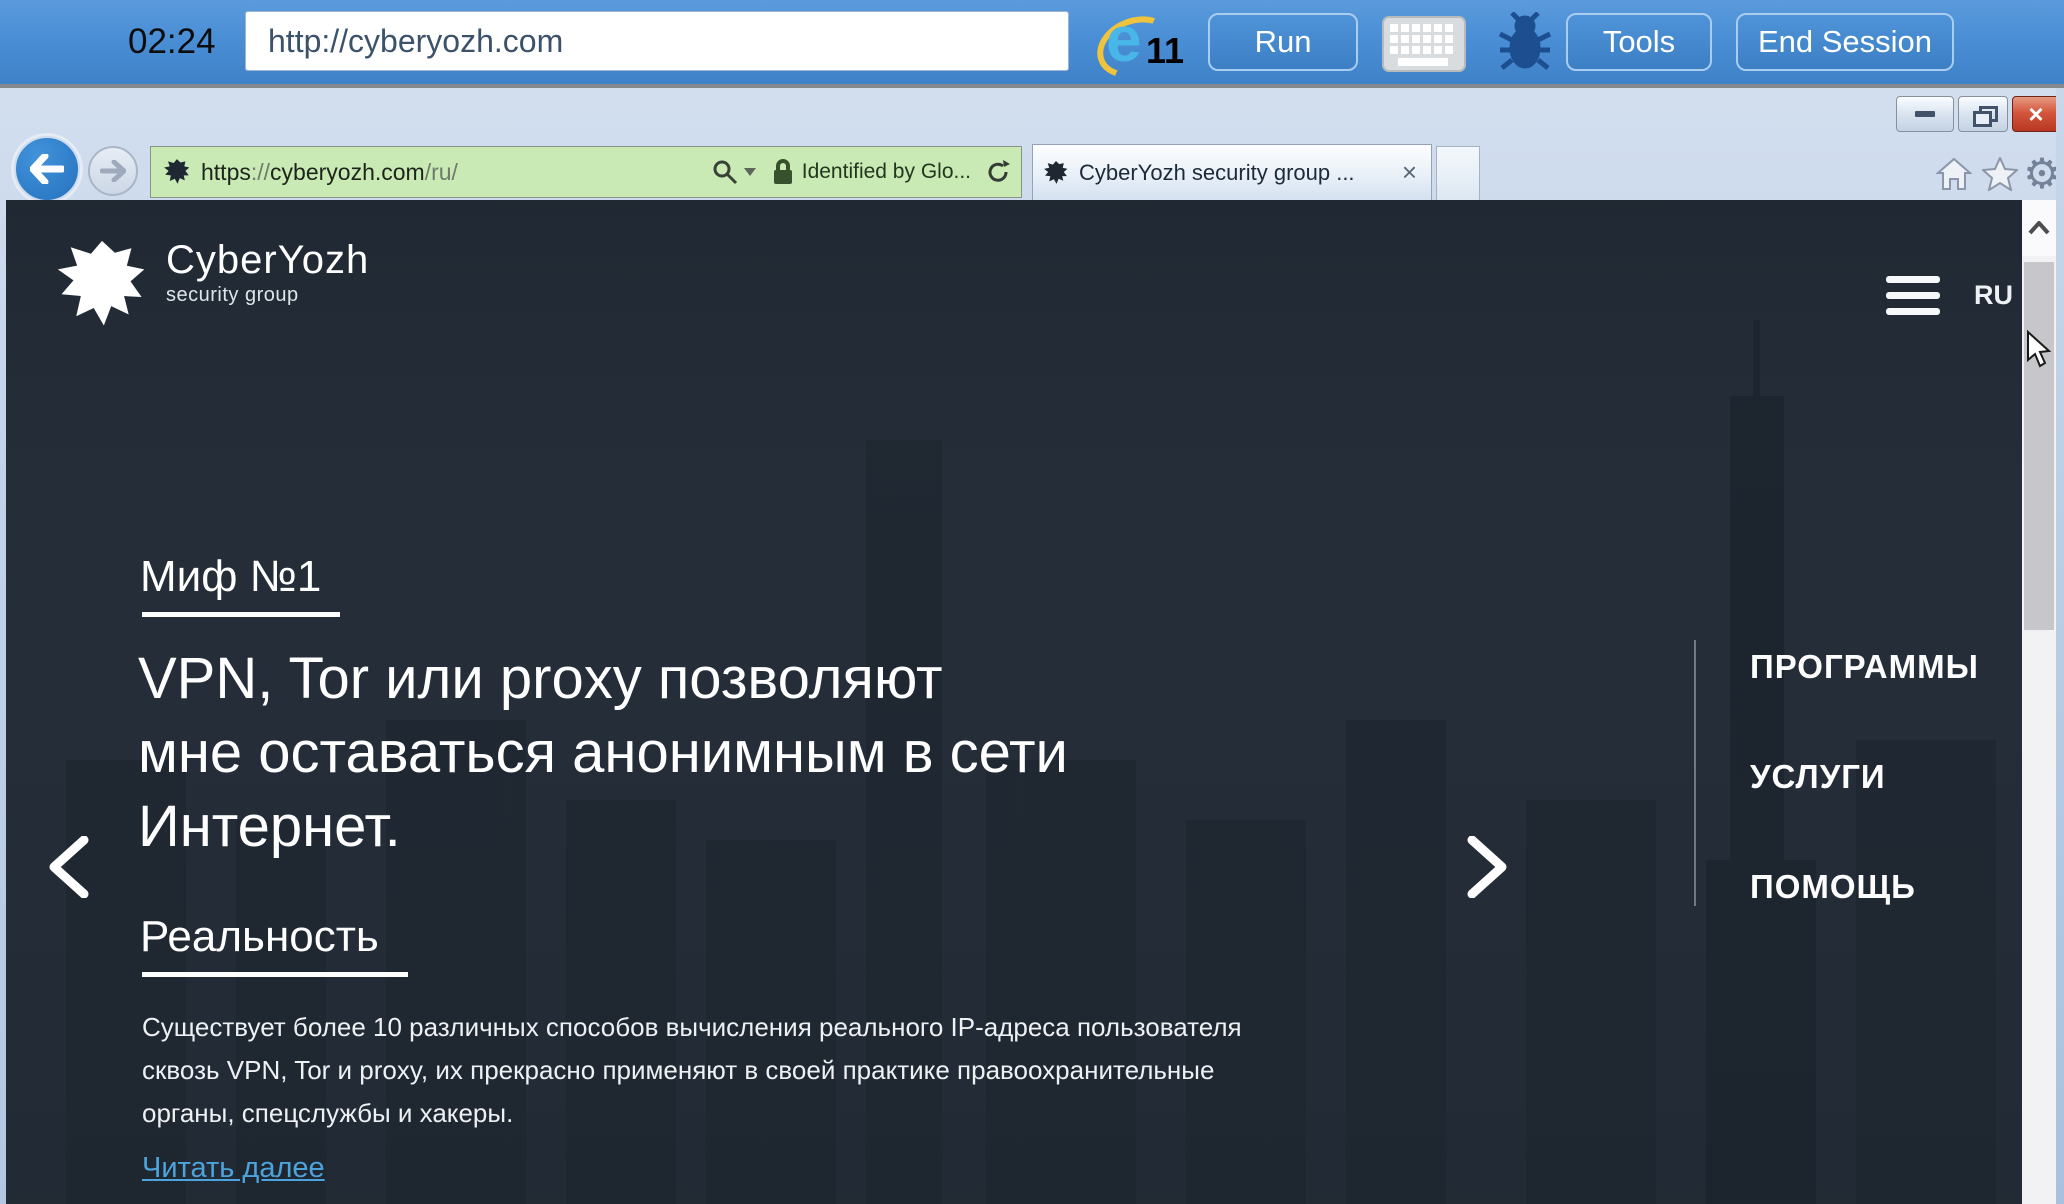 This screenshot has height=1204, width=2064. I want to click on language-selector: RU, so click(1993, 295).